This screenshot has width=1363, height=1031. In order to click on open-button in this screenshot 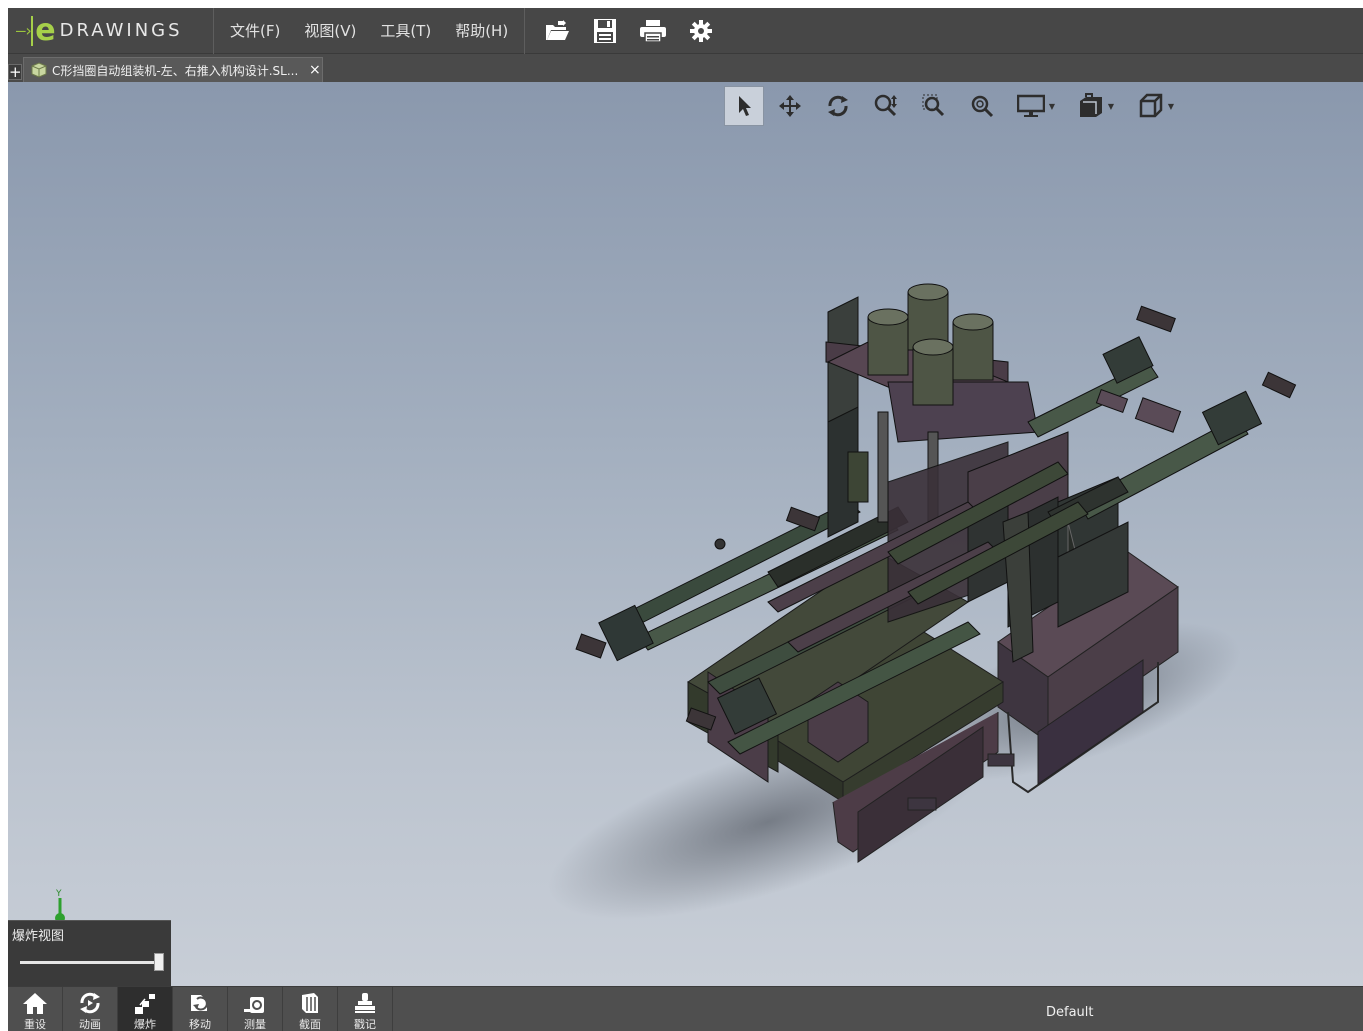, I will do `click(557, 31)`.